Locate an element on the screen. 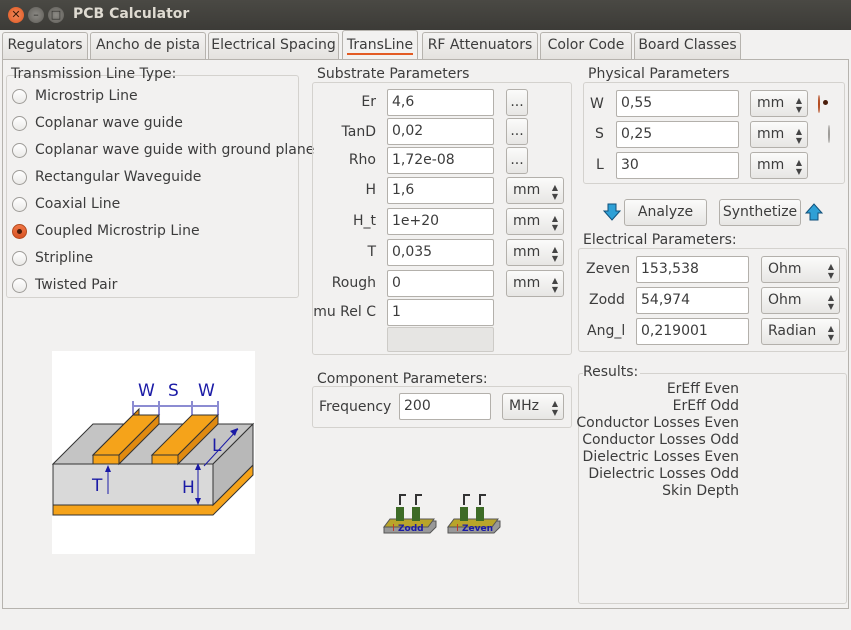 This screenshot has height=630, width=851. s-target-radio is located at coordinates (829, 134).